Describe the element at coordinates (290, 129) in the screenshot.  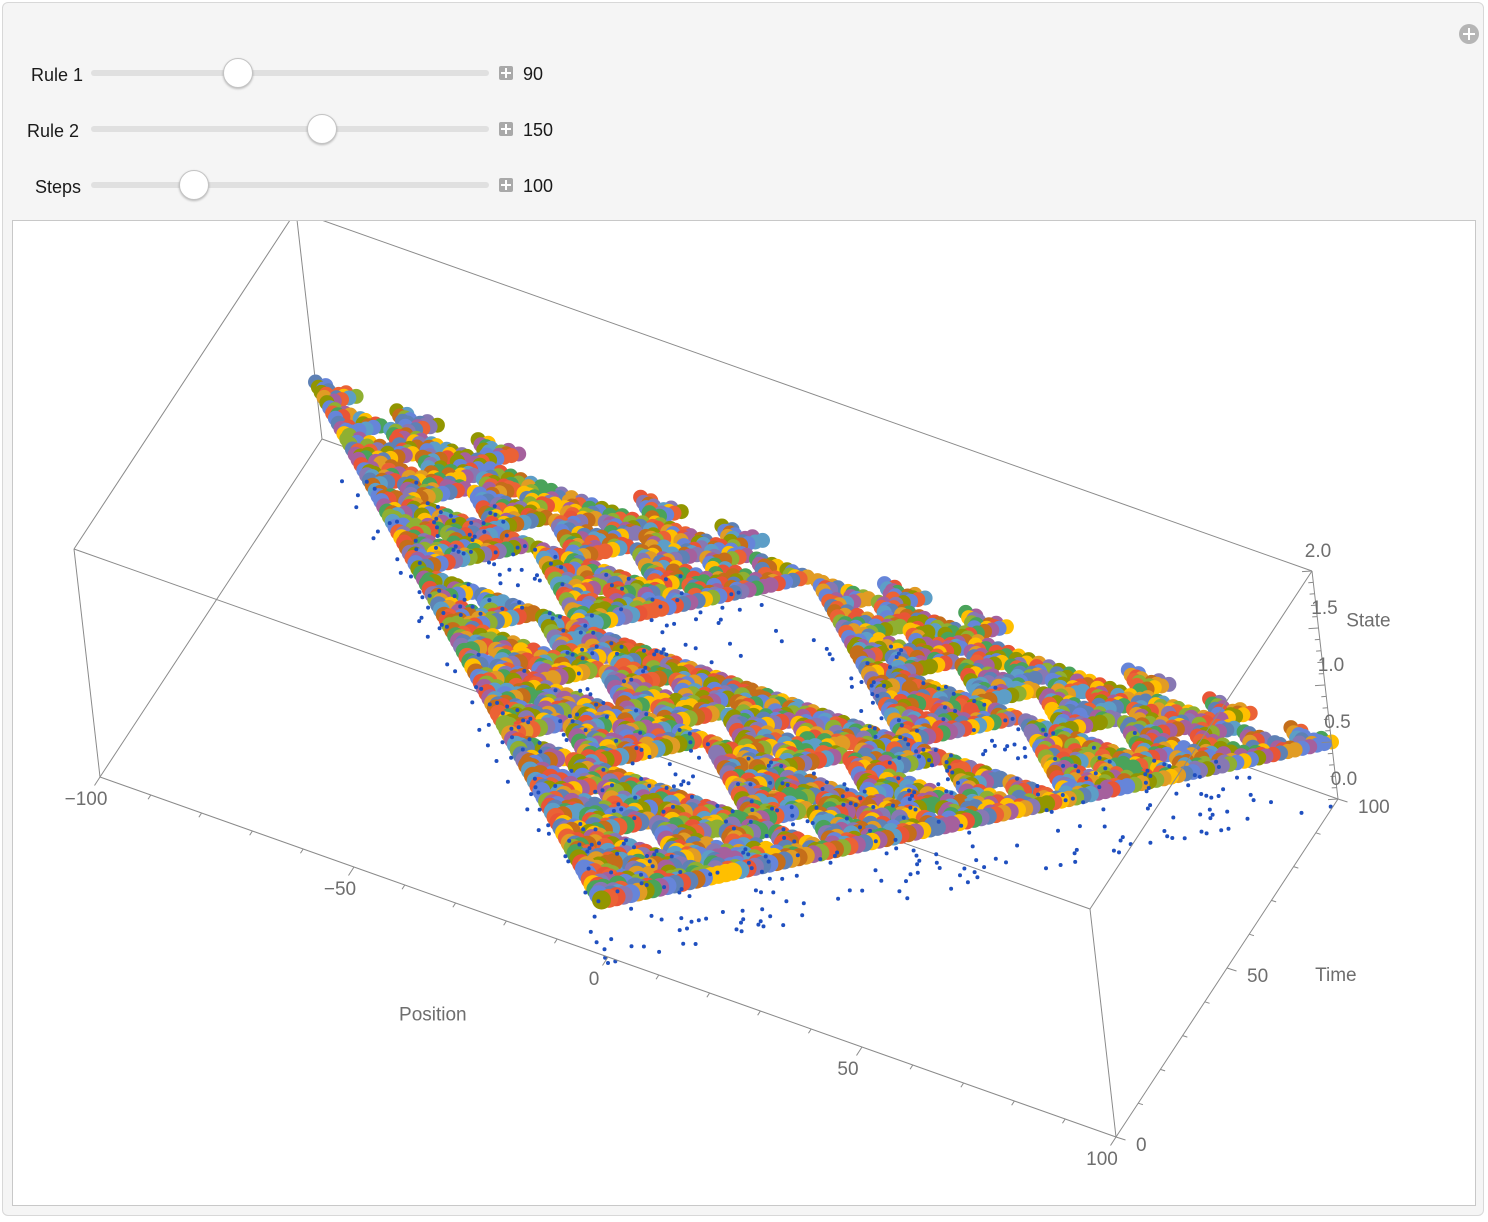
I see `rule2-slider` at that location.